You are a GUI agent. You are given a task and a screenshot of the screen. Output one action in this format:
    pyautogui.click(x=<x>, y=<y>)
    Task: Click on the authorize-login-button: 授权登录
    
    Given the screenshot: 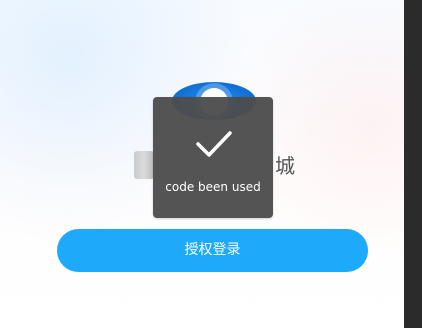 What is the action you would take?
    pyautogui.click(x=212, y=250)
    